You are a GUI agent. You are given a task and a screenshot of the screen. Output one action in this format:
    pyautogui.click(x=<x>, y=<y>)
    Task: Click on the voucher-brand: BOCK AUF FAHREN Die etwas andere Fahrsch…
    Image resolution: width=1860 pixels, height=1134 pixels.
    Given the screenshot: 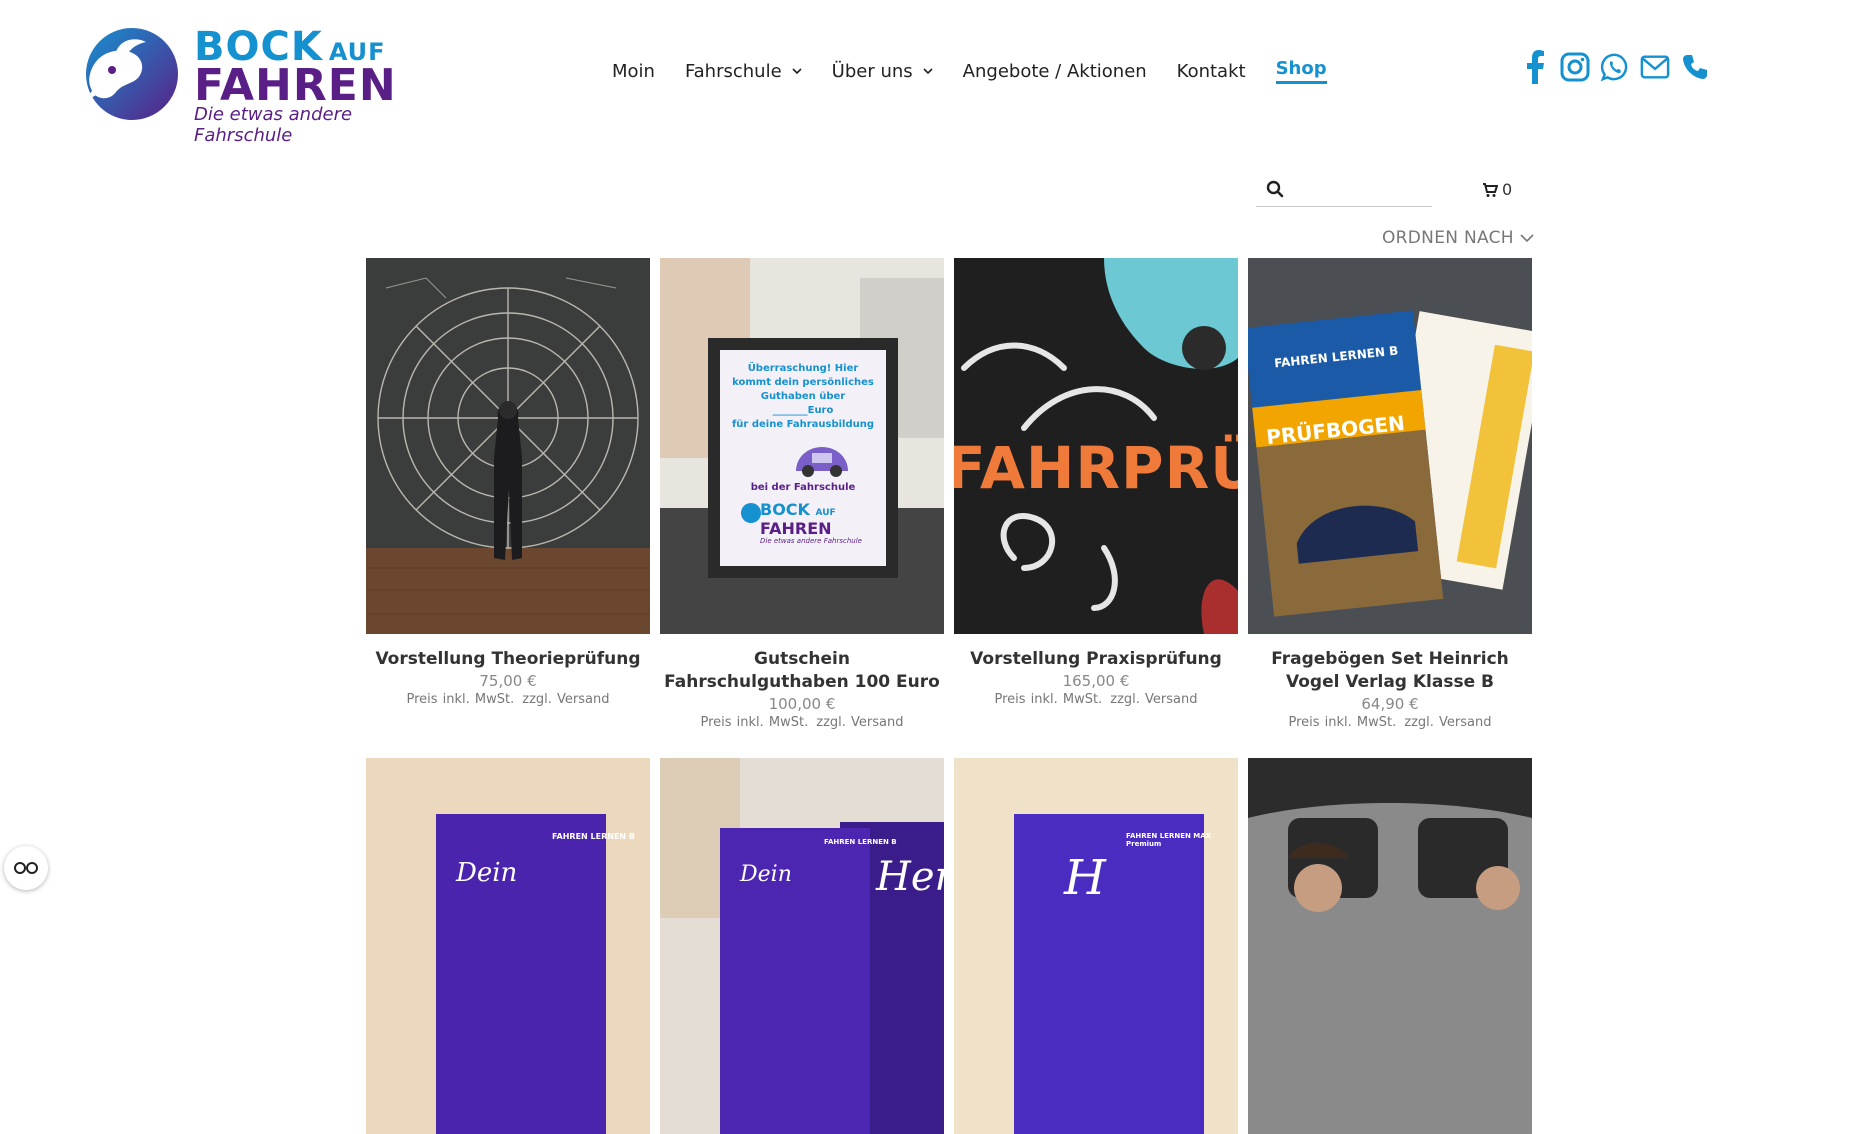 What is the action you would take?
    pyautogui.click(x=811, y=523)
    